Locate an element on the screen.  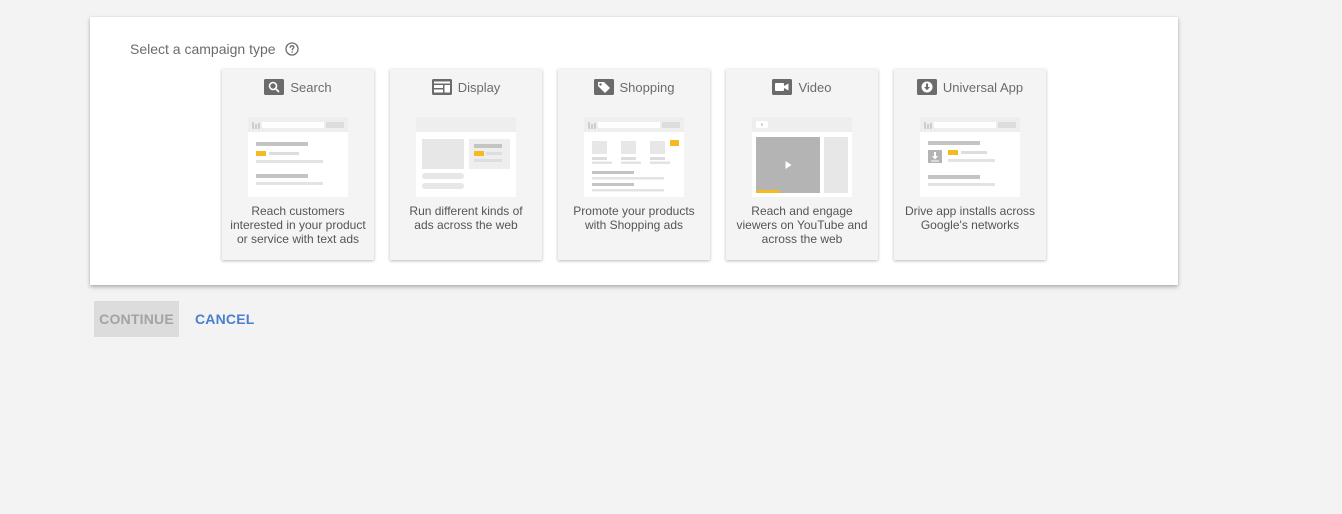
card-title-label: Video is located at coordinates (815, 87).